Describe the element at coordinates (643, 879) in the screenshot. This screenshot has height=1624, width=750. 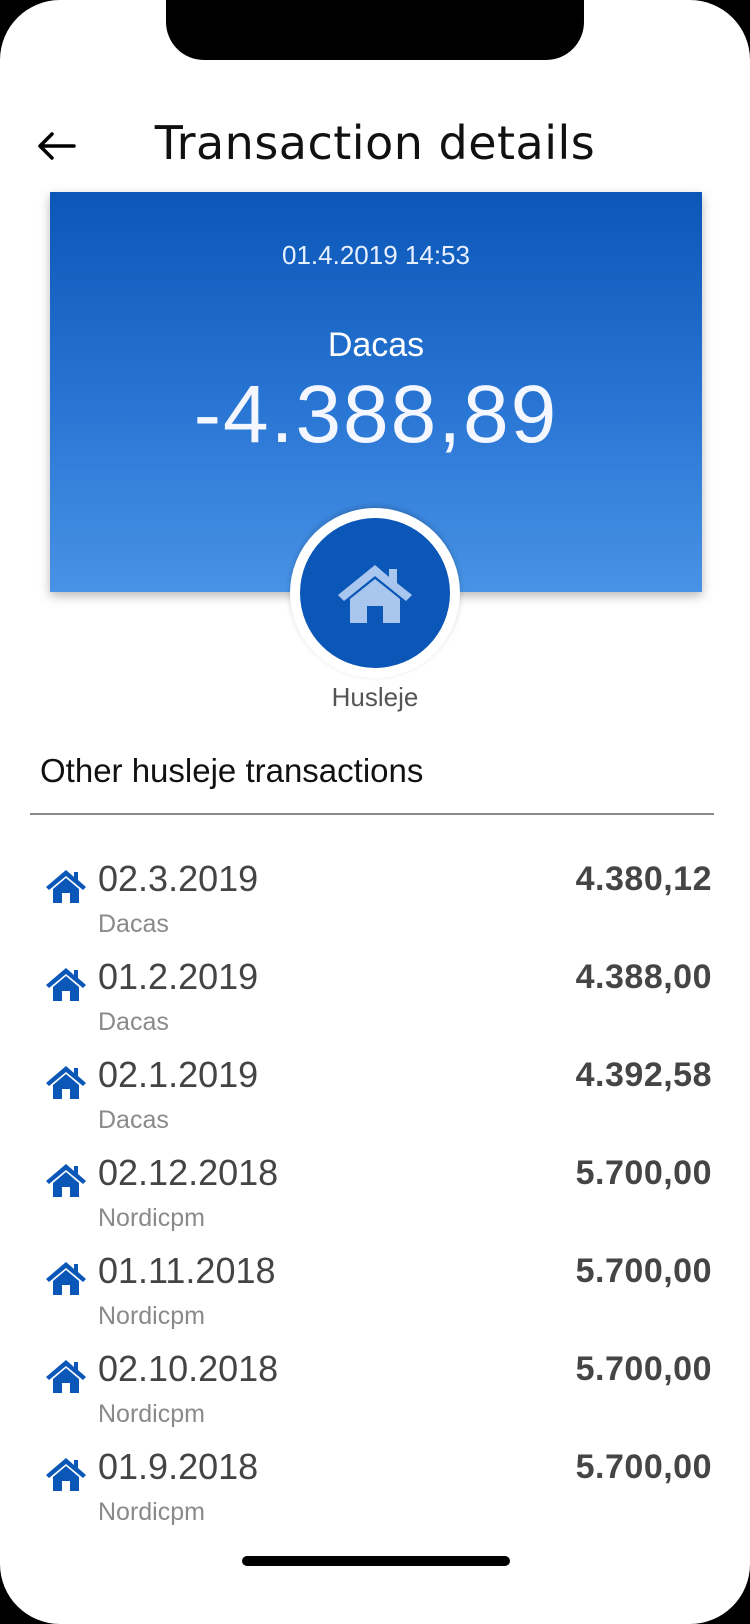
I see `row-amount: 4.380,12` at that location.